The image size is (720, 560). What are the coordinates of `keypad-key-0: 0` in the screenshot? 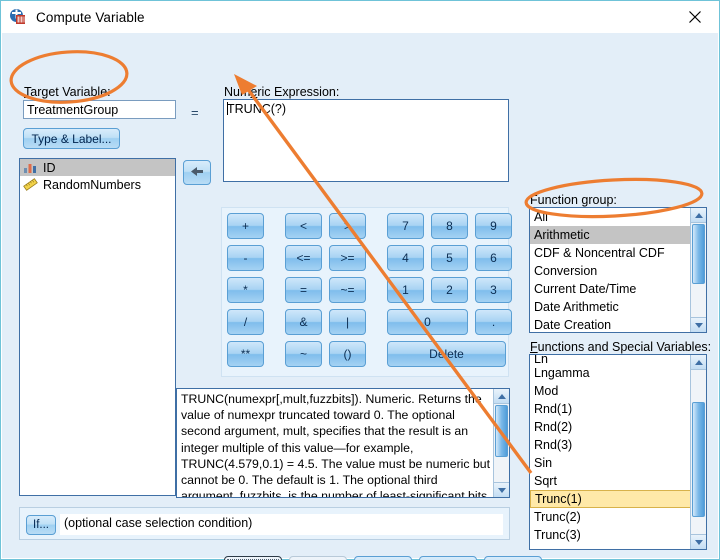 It's located at (427, 322).